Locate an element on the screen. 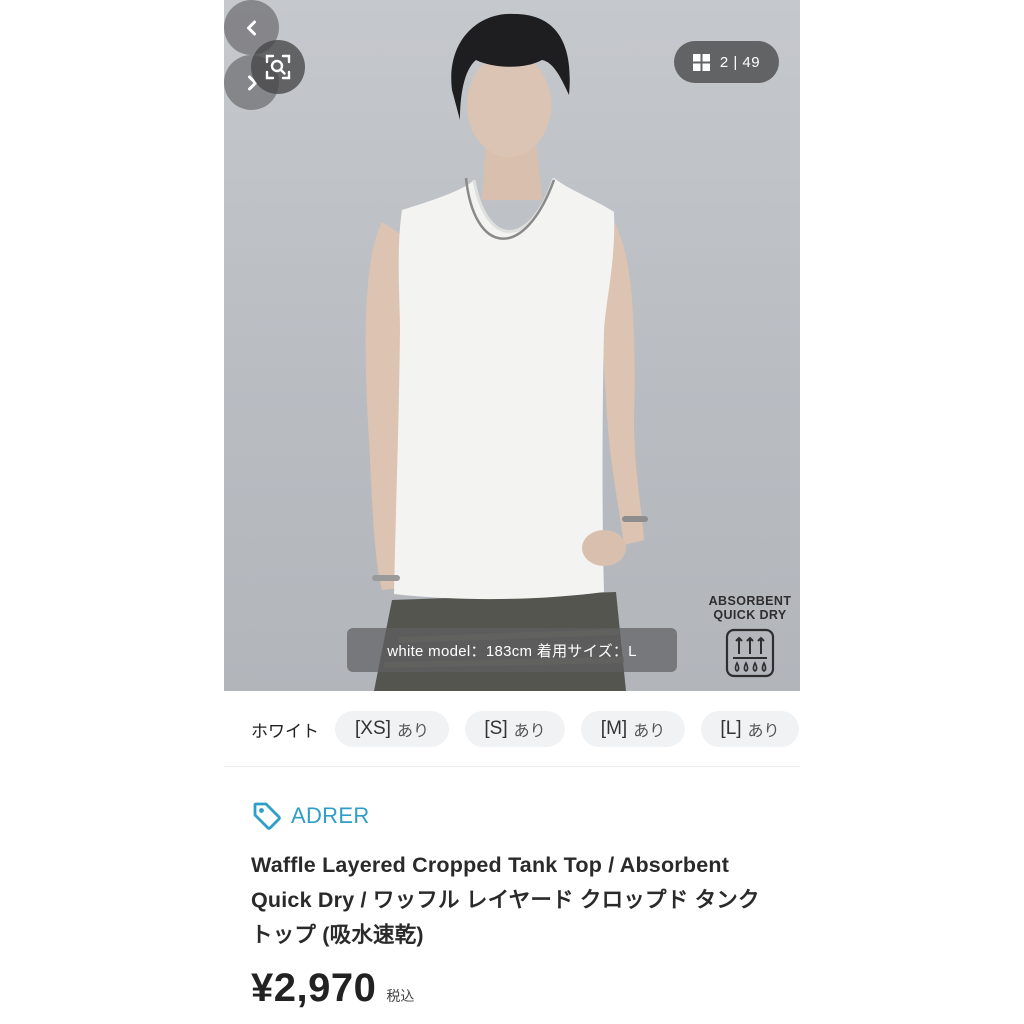  size-chip-s: [S] あり is located at coordinates (515, 729).